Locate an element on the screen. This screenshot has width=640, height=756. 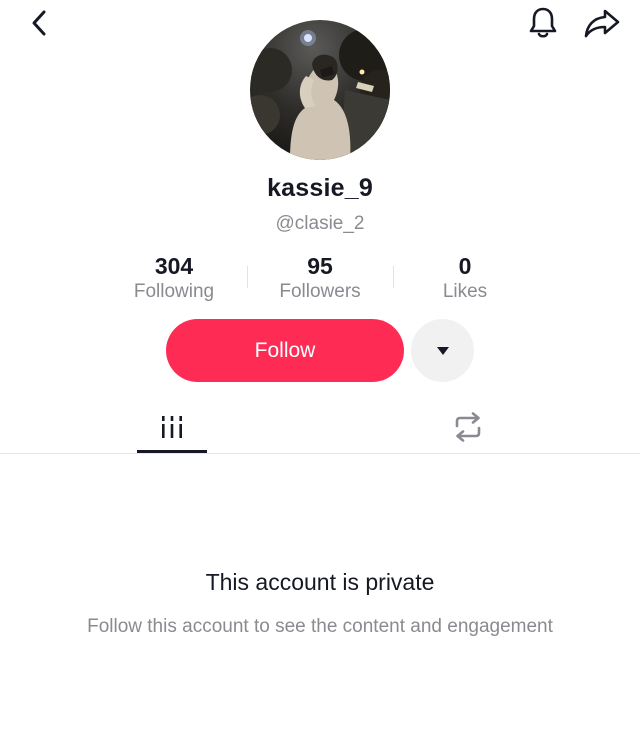
back-button is located at coordinates (39, 23).